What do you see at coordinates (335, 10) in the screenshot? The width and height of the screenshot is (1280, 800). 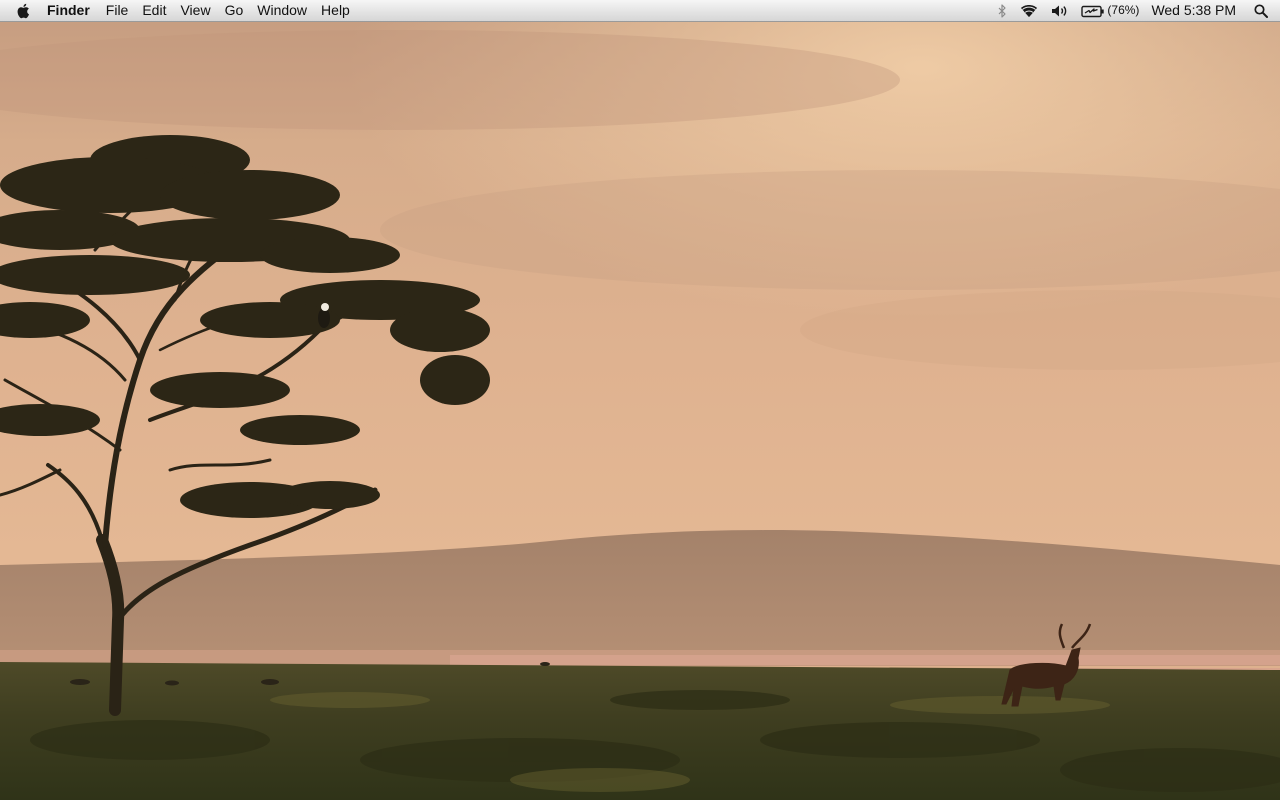 I see `menu-help: Help` at bounding box center [335, 10].